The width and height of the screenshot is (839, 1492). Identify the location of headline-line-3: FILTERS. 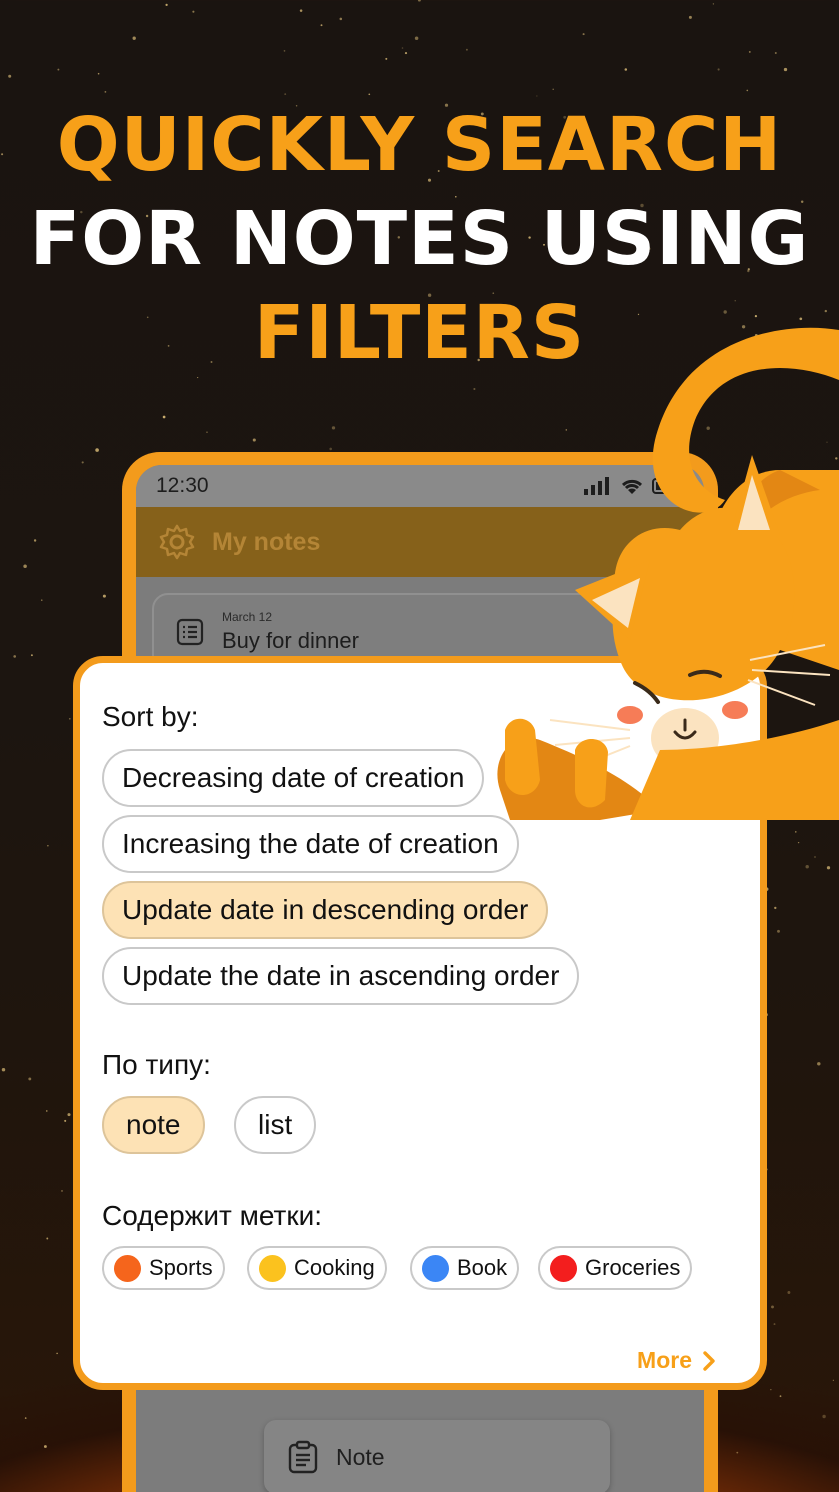
(419, 333).